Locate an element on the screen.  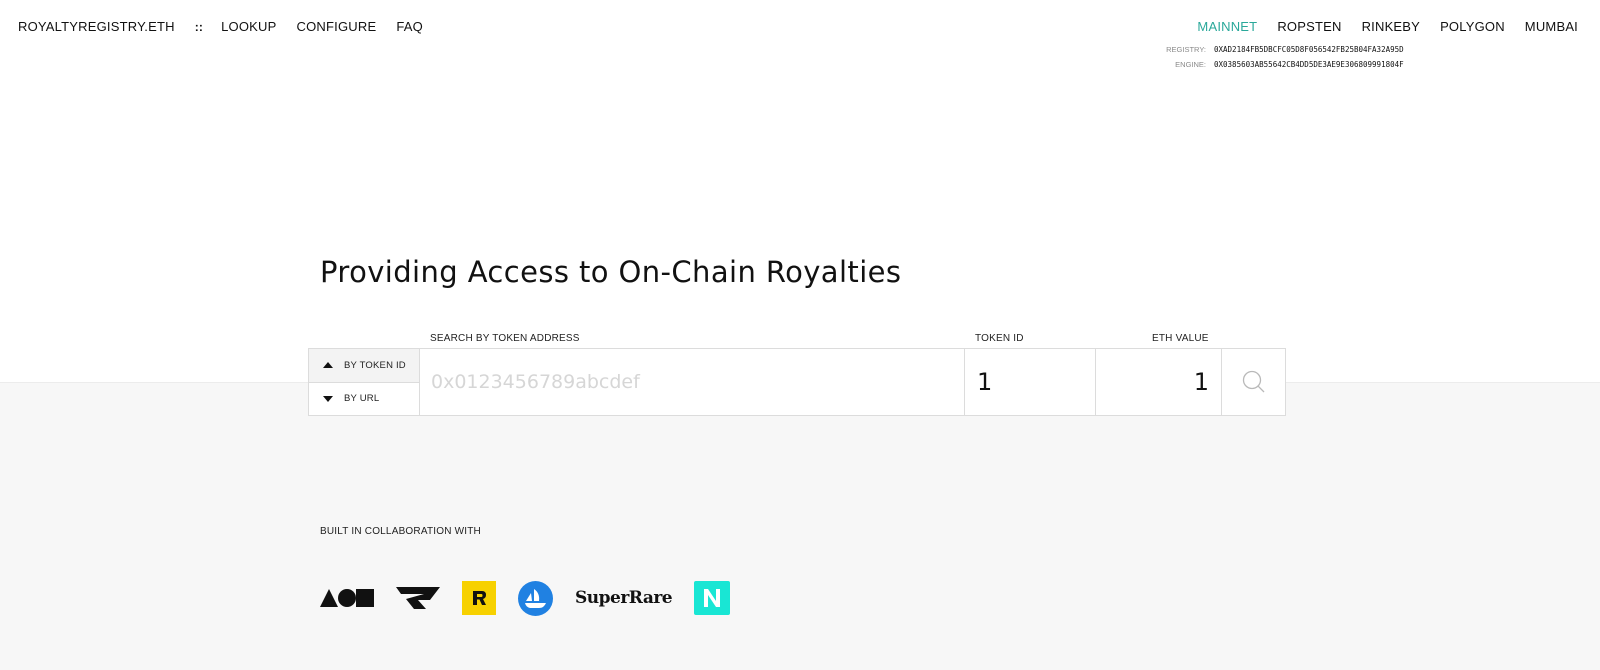
nav-link-lookup: LOOKUP is located at coordinates (248, 26).